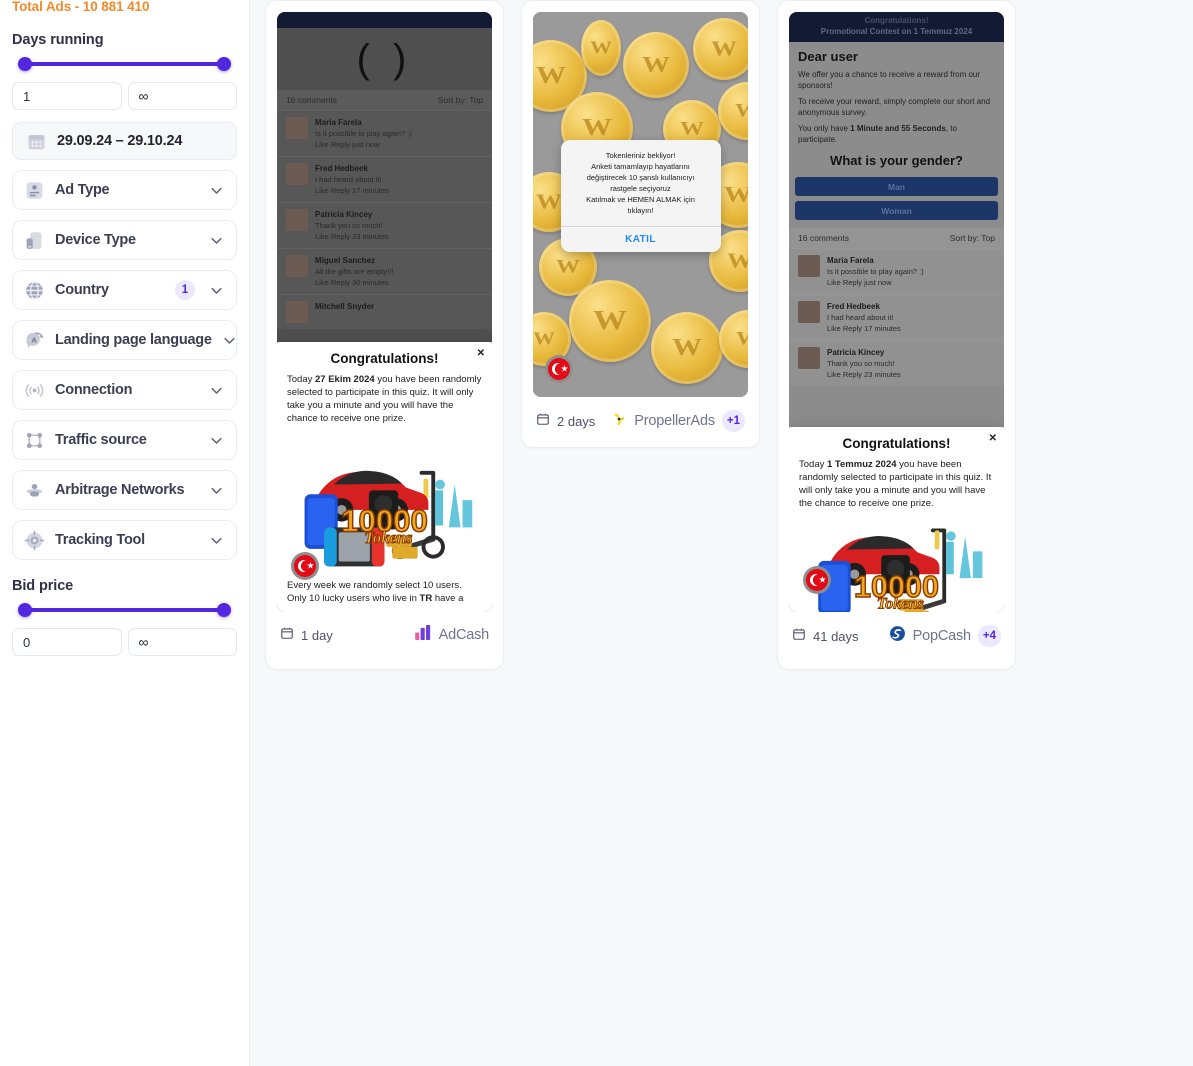  I want to click on bid-price-min-input: 0, so click(67, 642).